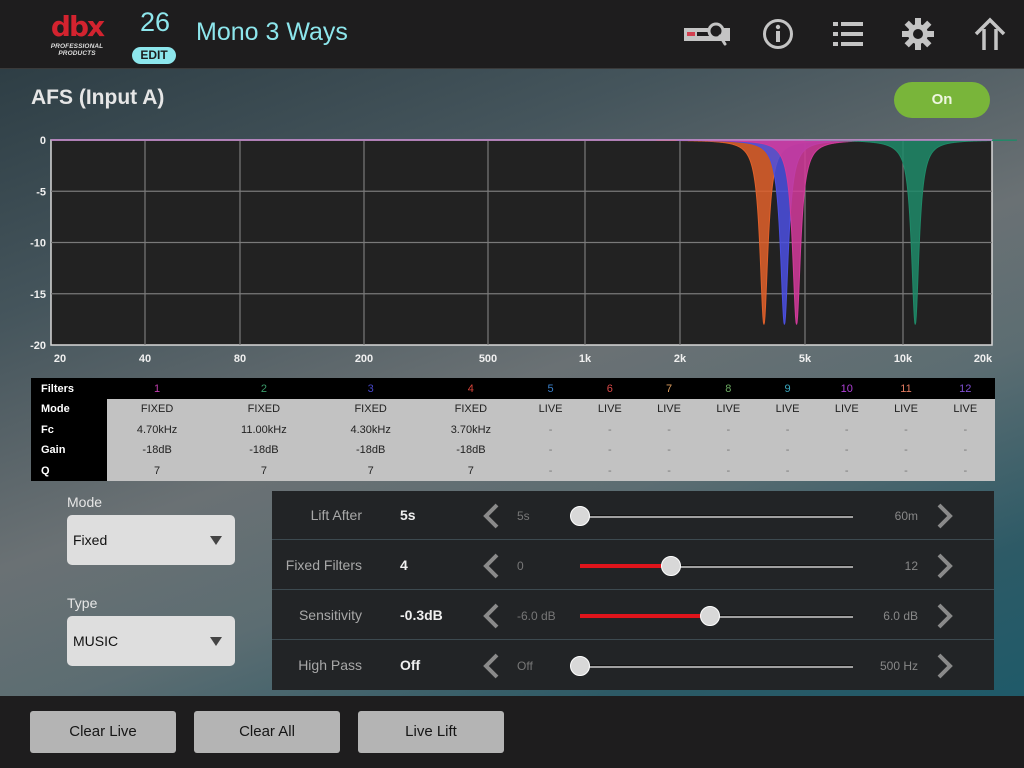  I want to click on filter-fc-cell: 4.70kHz, so click(157, 429).